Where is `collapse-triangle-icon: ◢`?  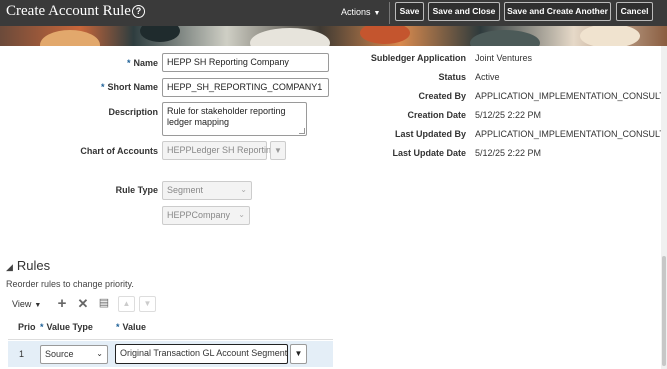
collapse-triangle-icon: ◢ is located at coordinates (9, 267).